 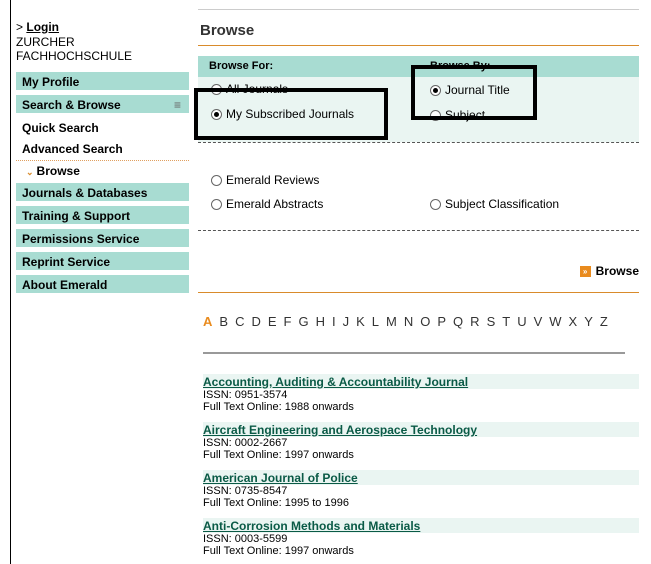 What do you see at coordinates (538, 321) in the screenshot?
I see `alphabet-letter-v: V` at bounding box center [538, 321].